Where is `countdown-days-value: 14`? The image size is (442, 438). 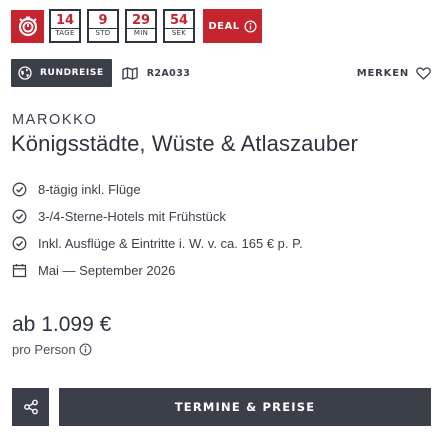 countdown-days-value: 14 is located at coordinates (65, 20).